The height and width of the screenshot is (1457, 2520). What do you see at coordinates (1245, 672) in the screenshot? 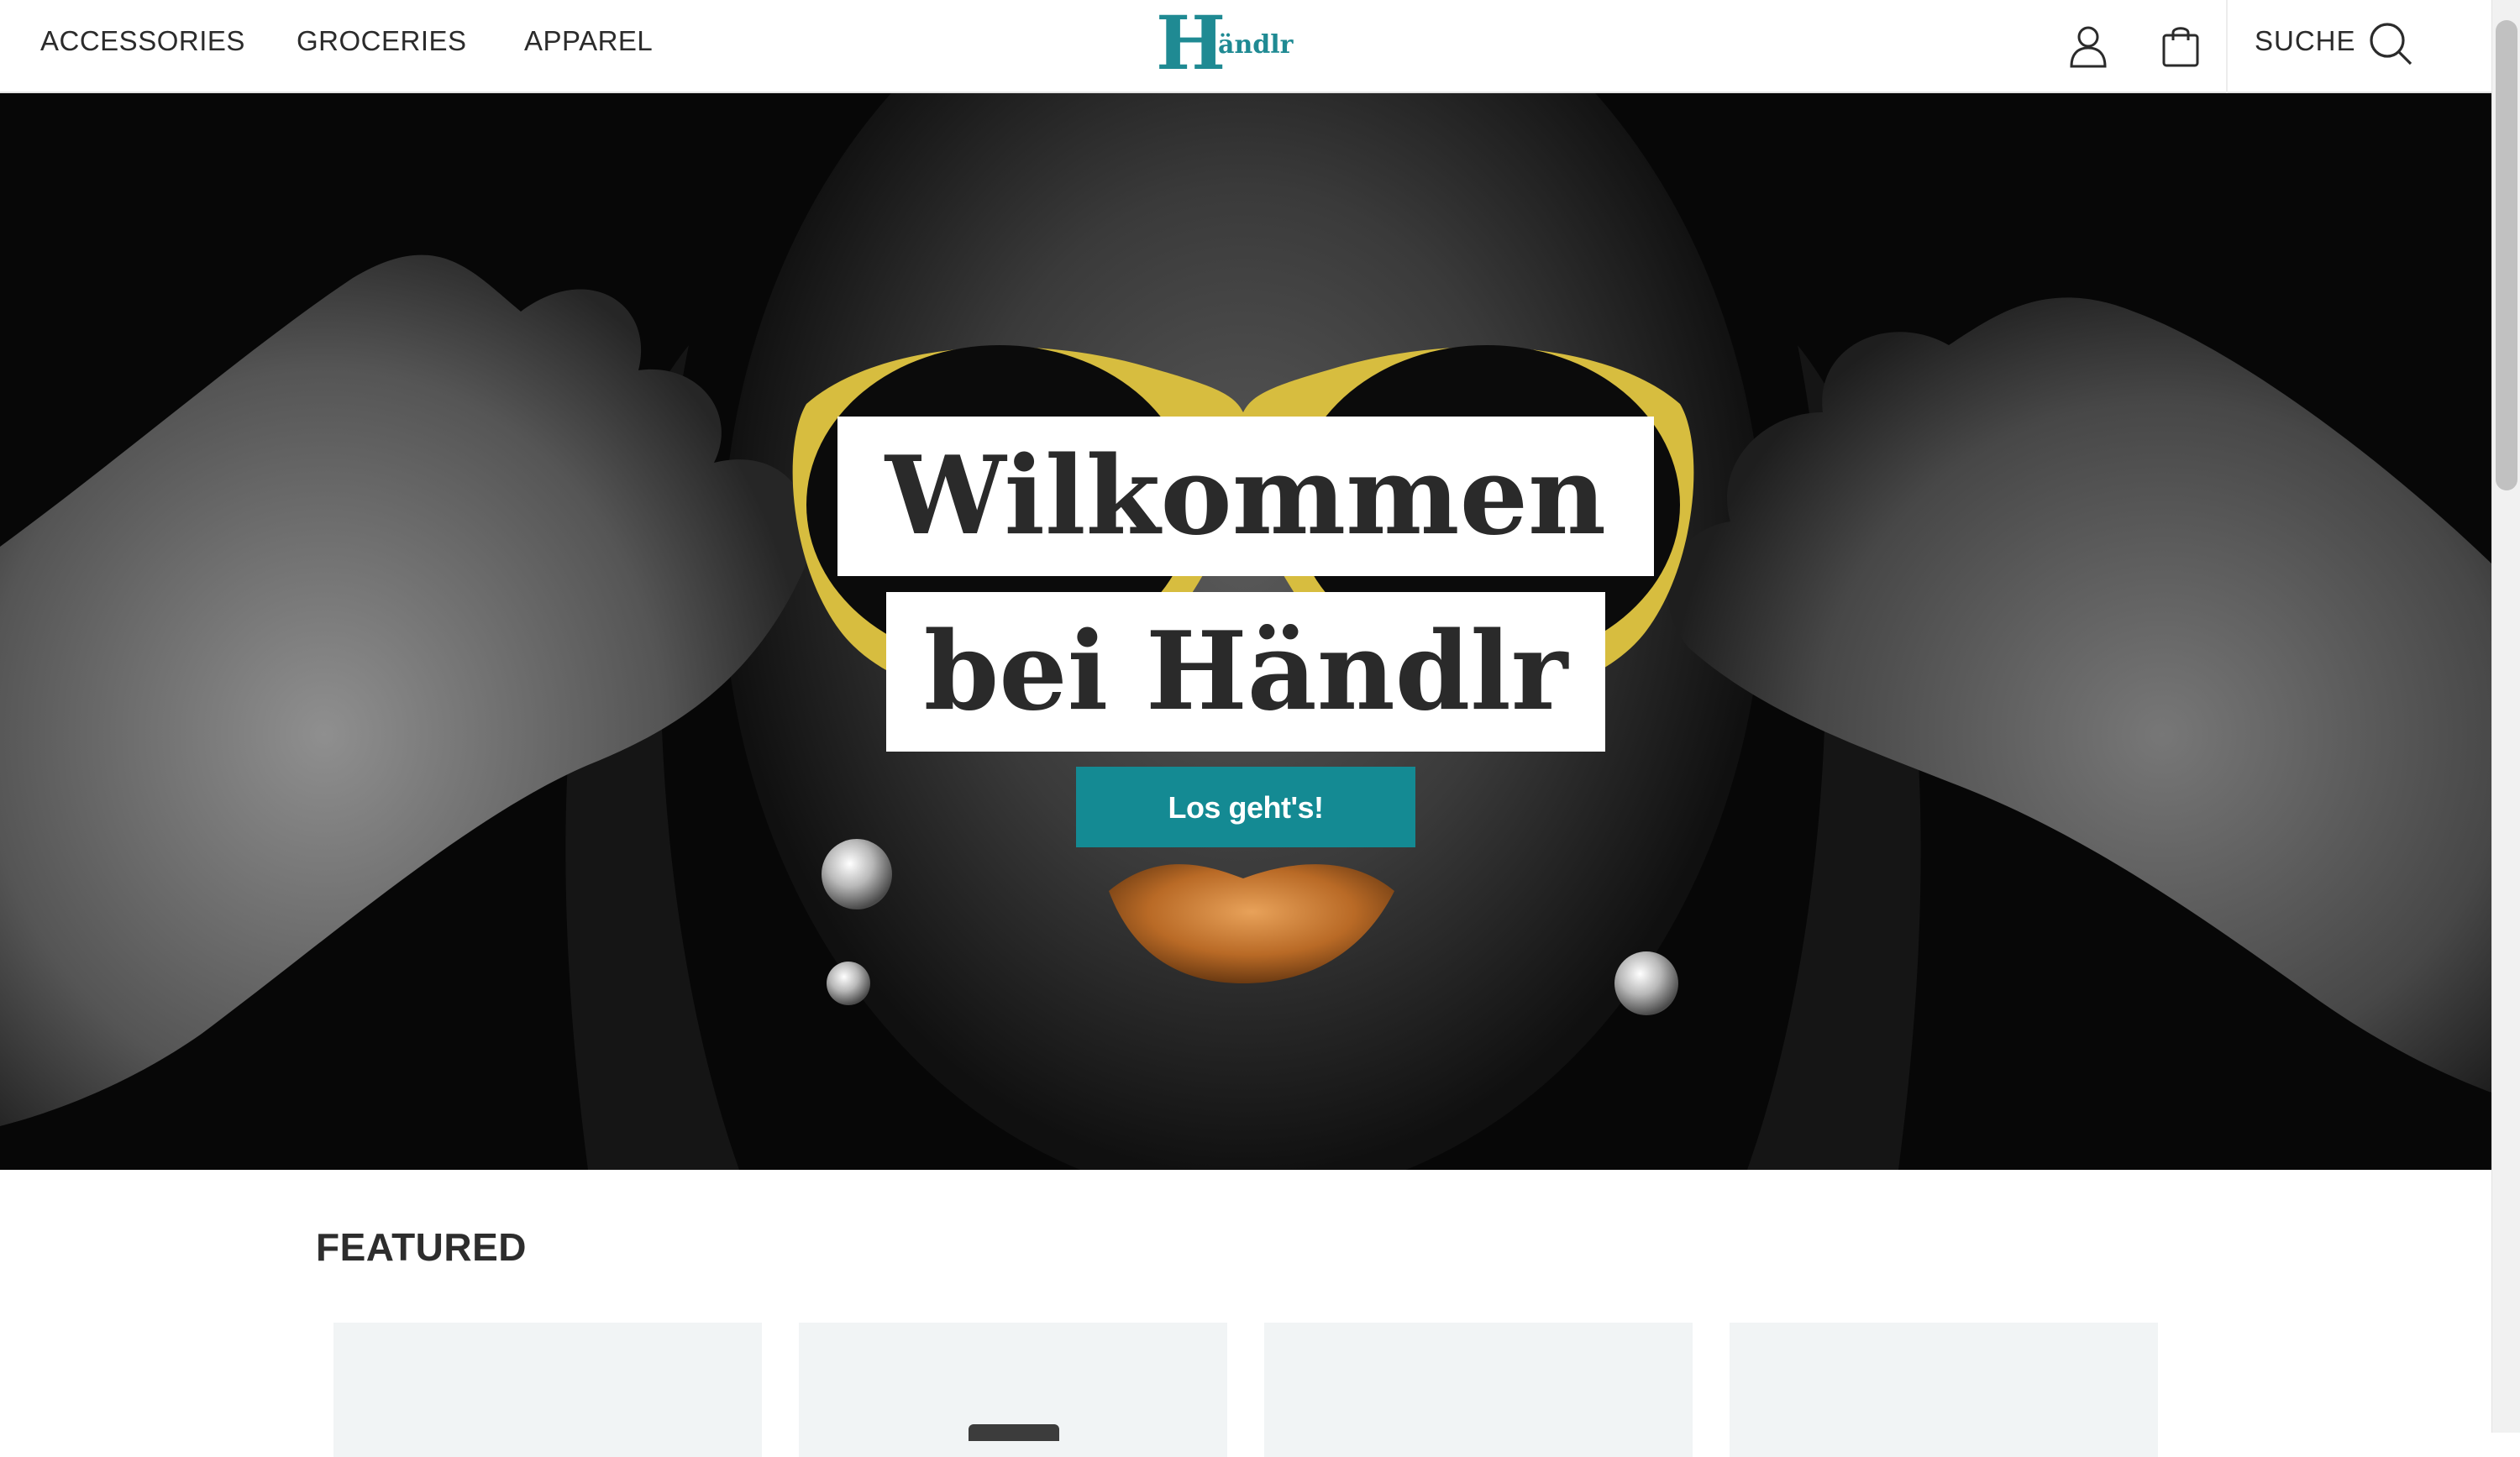
I see `hero-headline-line-2: bei Händlr` at bounding box center [1245, 672].